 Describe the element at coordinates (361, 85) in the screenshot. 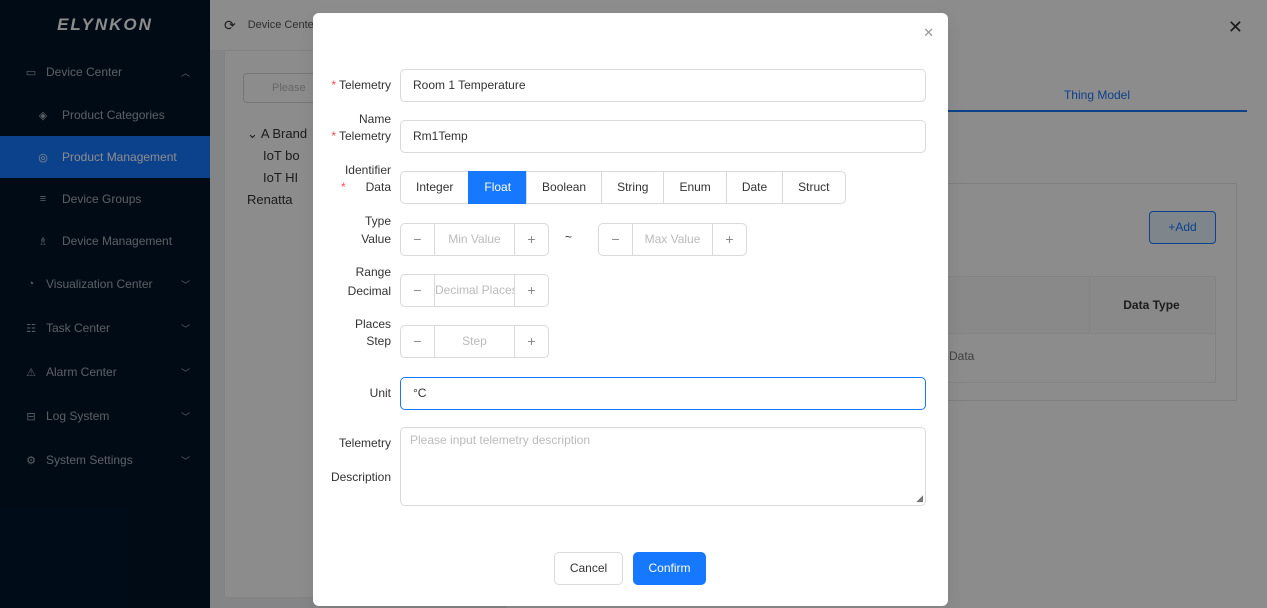

I see `telemetry-name-label: * Telemetry` at that location.